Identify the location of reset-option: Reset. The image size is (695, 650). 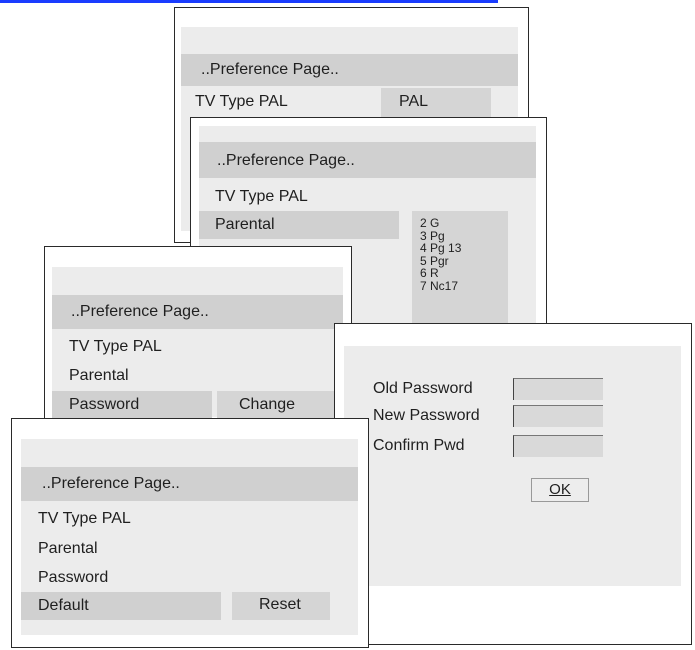
(280, 605).